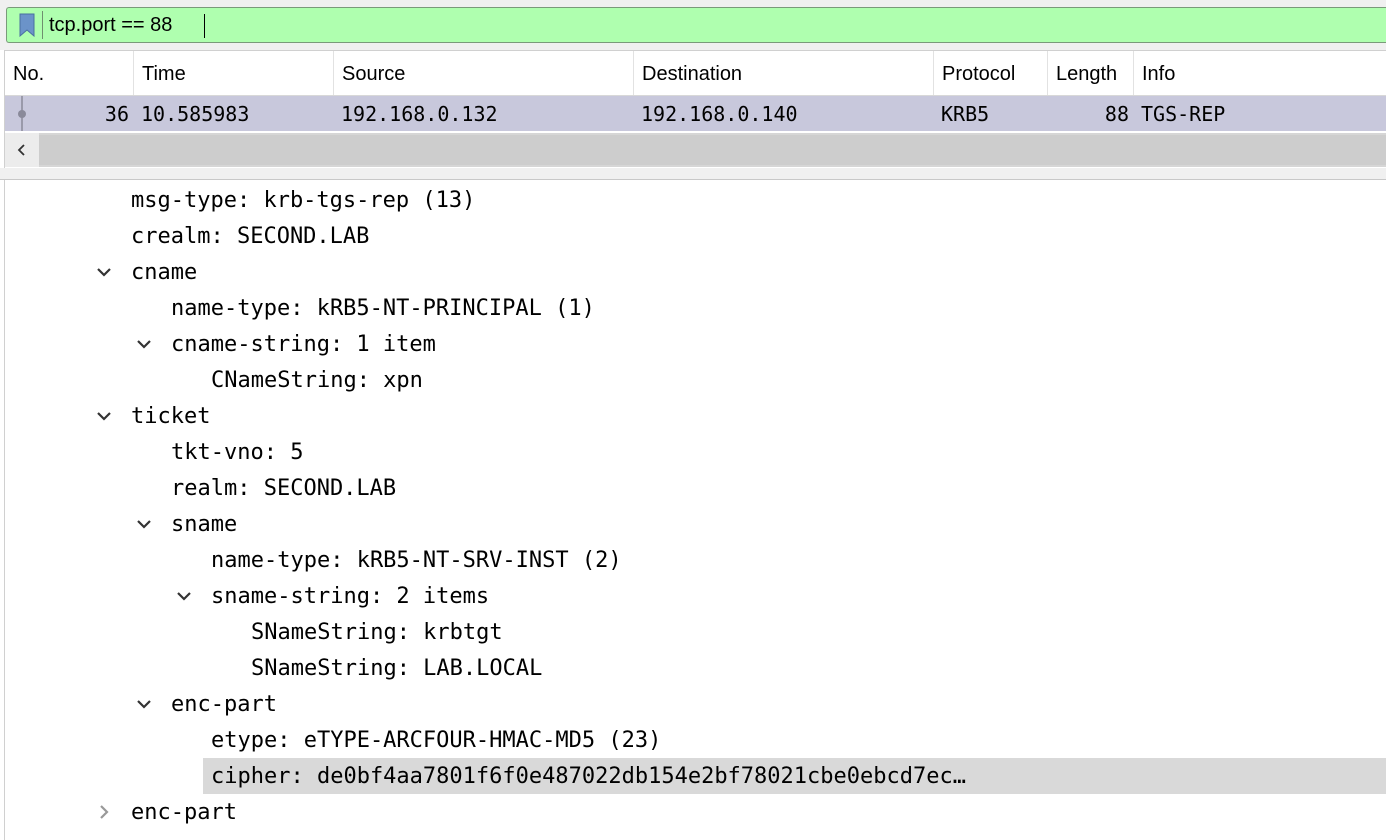 The height and width of the screenshot is (840, 1386). Describe the element at coordinates (695, 488) in the screenshot. I see `tree-item: realm: SECOND.LAB` at that location.